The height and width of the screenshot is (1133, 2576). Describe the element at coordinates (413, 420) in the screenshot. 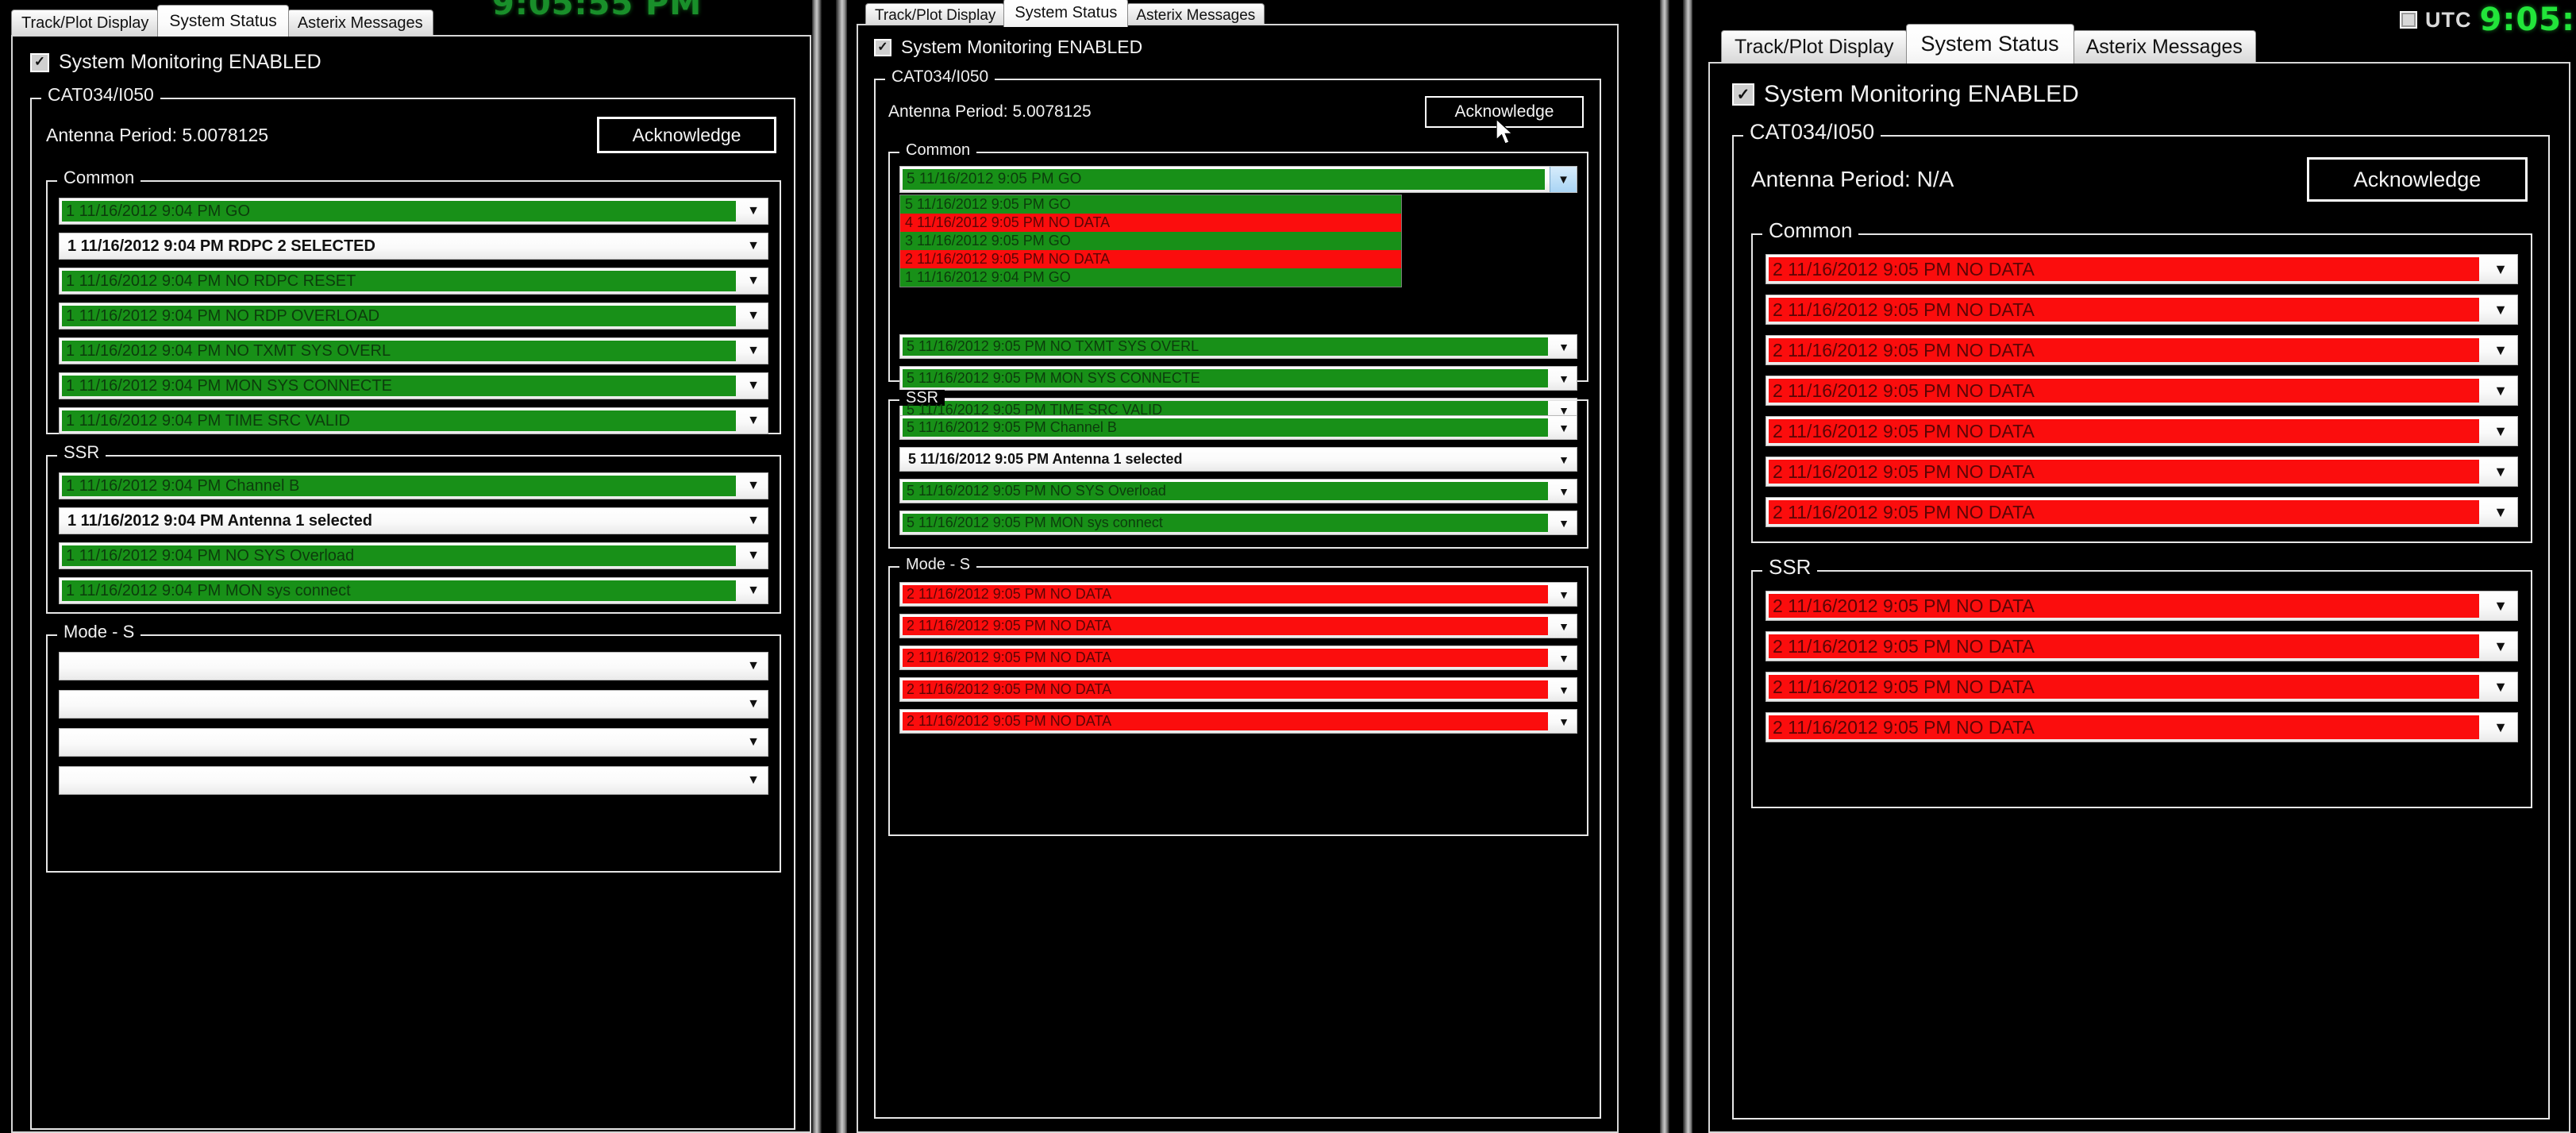

I see `combo-common-left-6: 1 11/16/2012 9:04 PM TIME SRC VALID` at that location.